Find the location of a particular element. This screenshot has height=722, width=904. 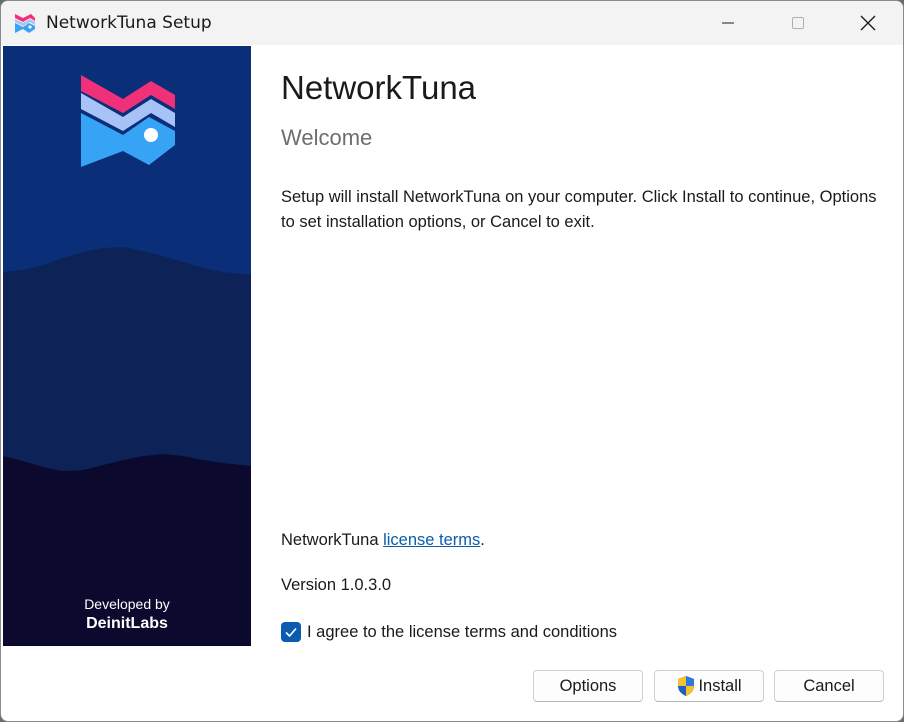

license-line: NetworkTuna license terms. is located at coordinates (383, 540).